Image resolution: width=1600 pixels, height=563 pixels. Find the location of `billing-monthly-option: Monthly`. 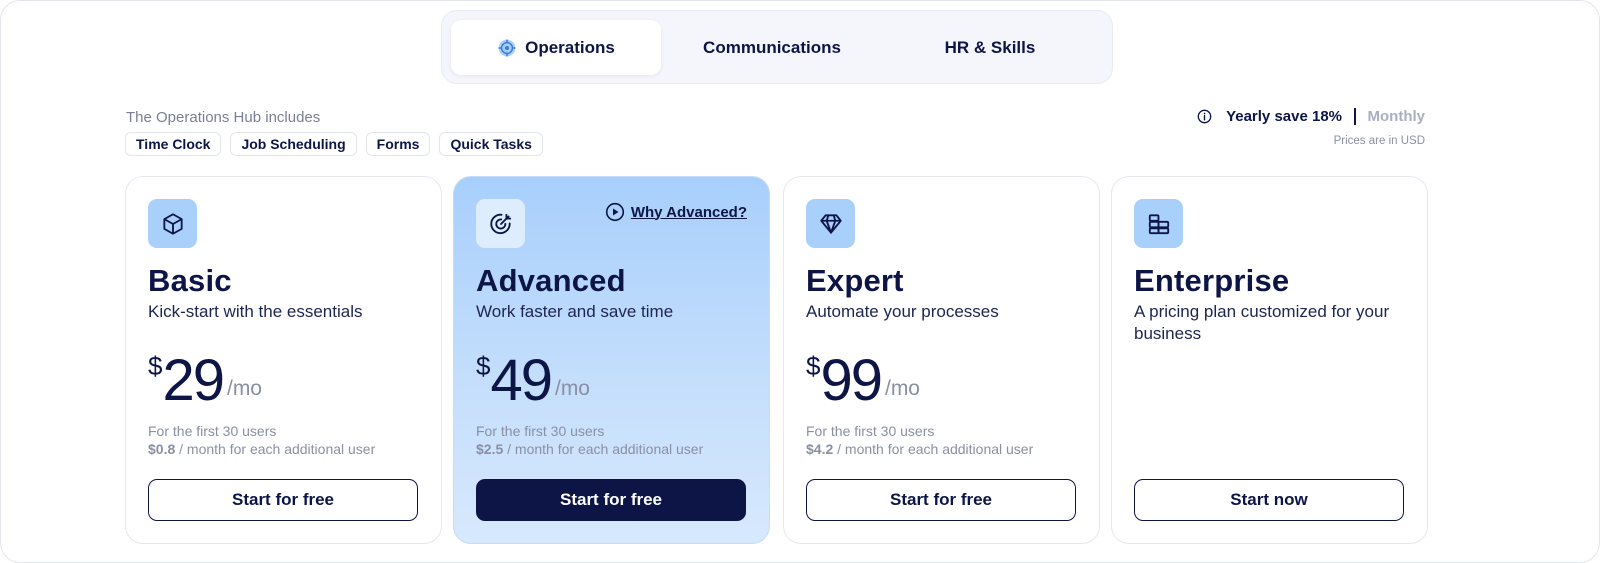

billing-monthly-option: Monthly is located at coordinates (1397, 116).